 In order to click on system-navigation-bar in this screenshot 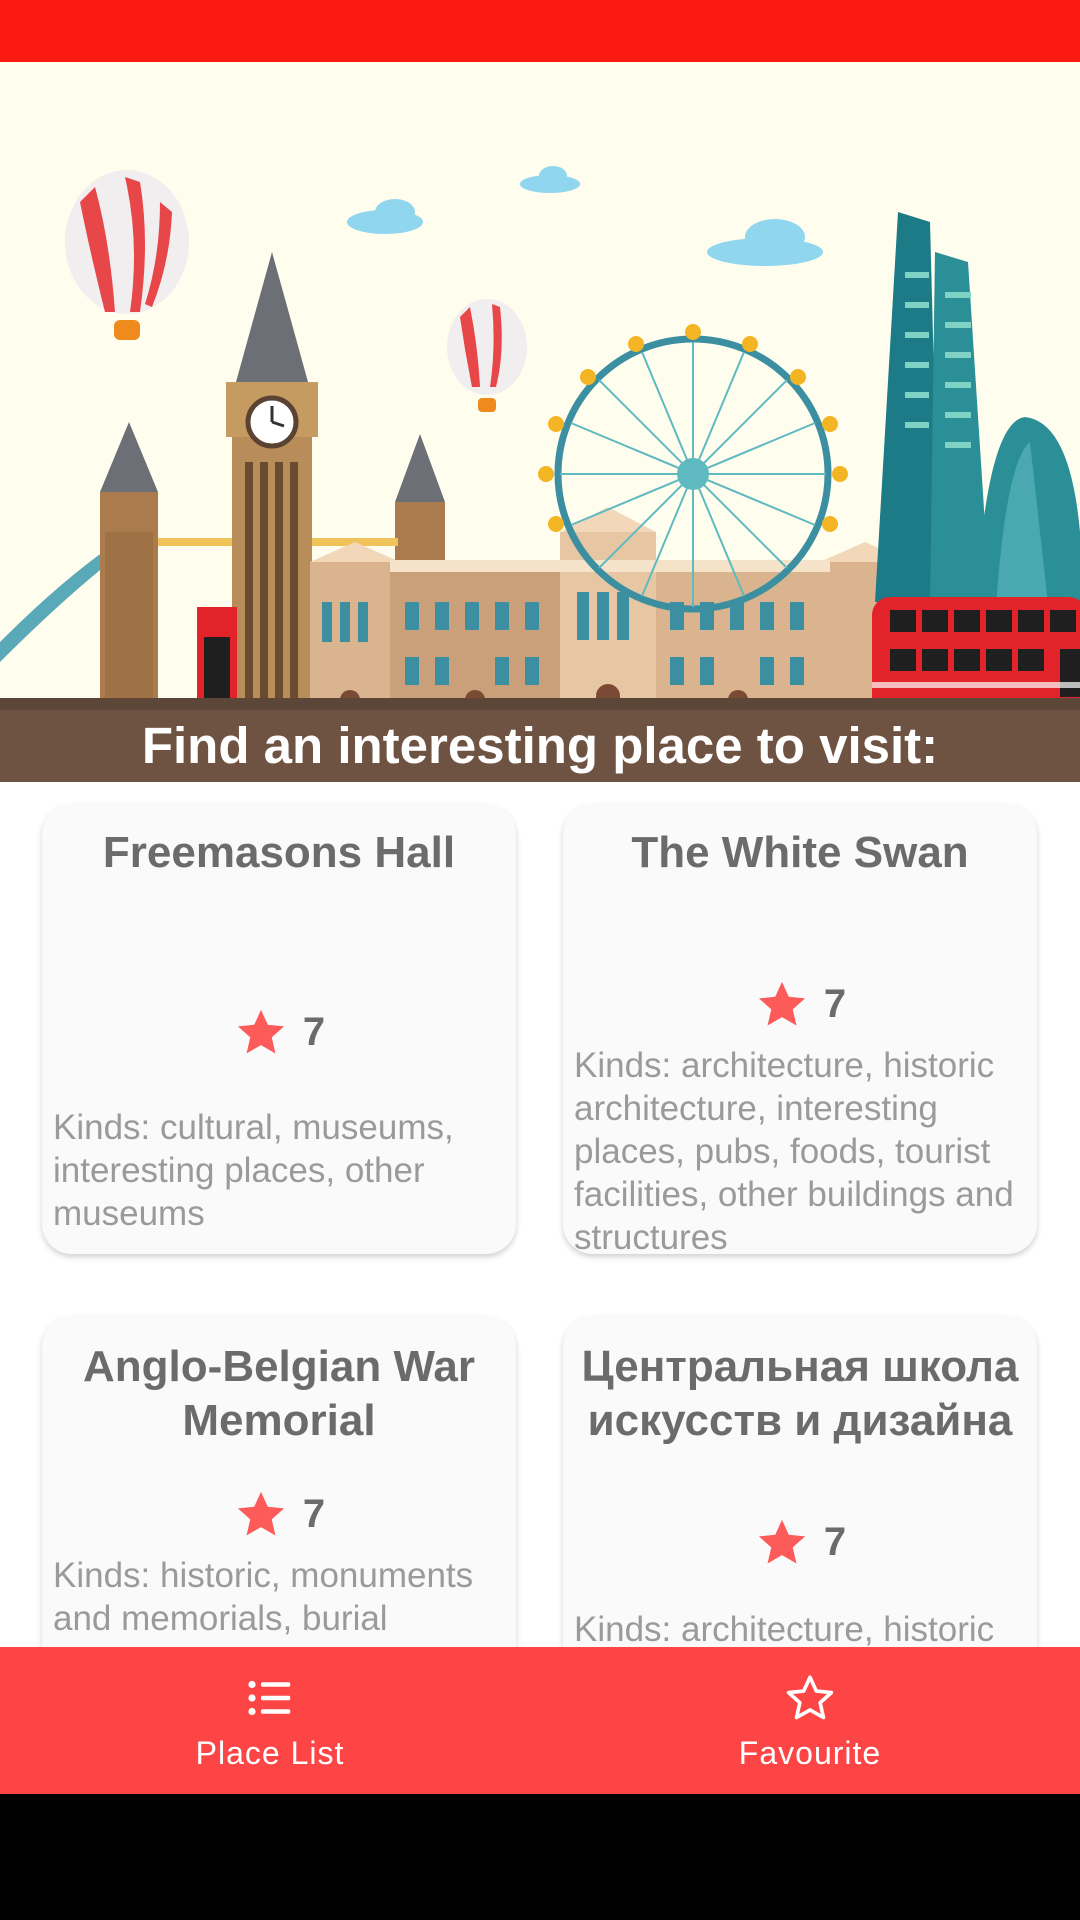, I will do `click(540, 1857)`.